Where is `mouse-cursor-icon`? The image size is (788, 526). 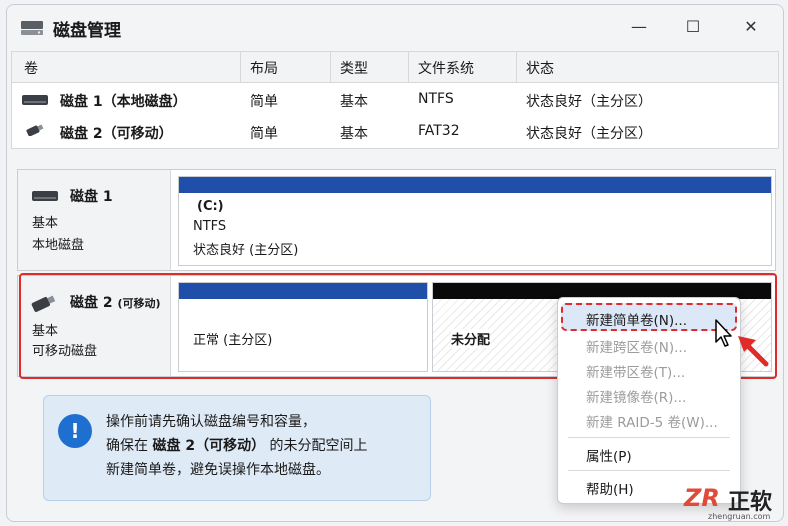 mouse-cursor-icon is located at coordinates (723, 333).